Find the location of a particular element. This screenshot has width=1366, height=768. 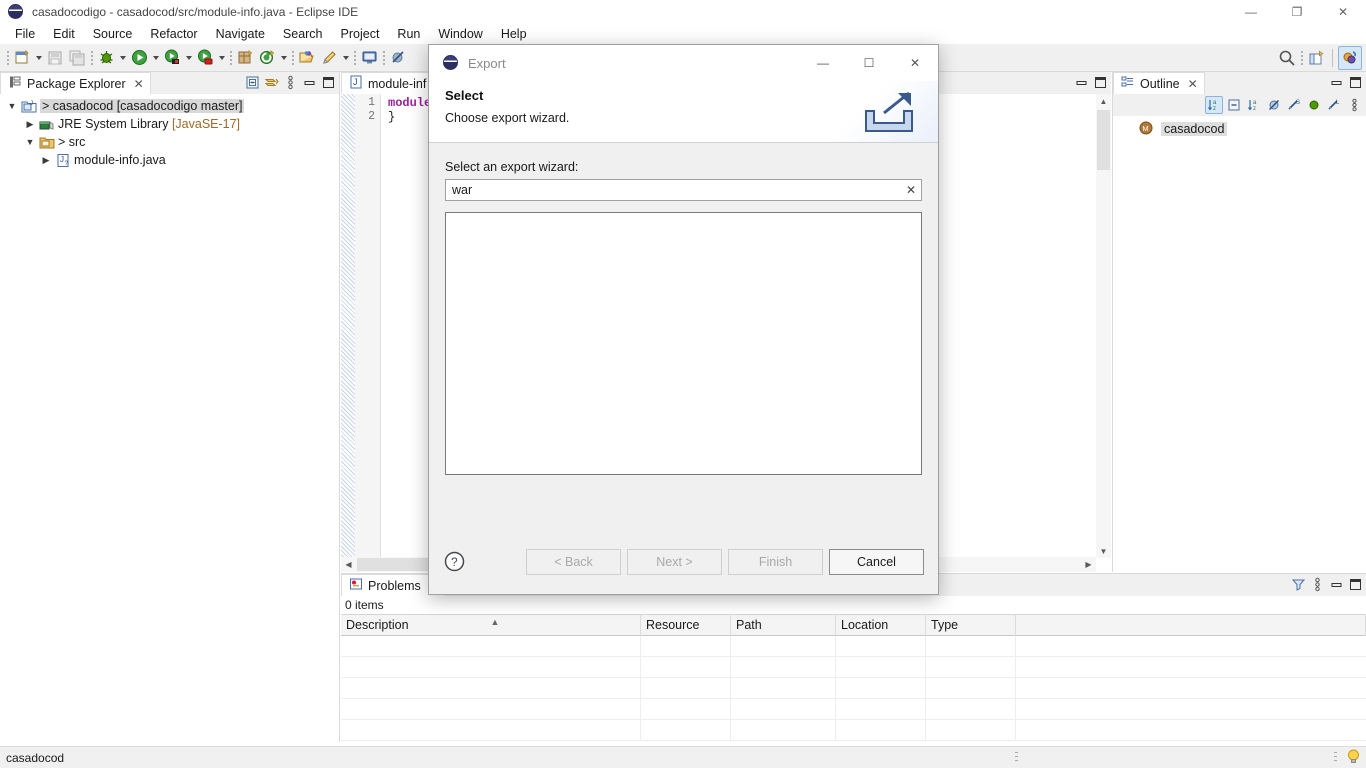

tip-of-the-day-icon is located at coordinates (1353, 758).